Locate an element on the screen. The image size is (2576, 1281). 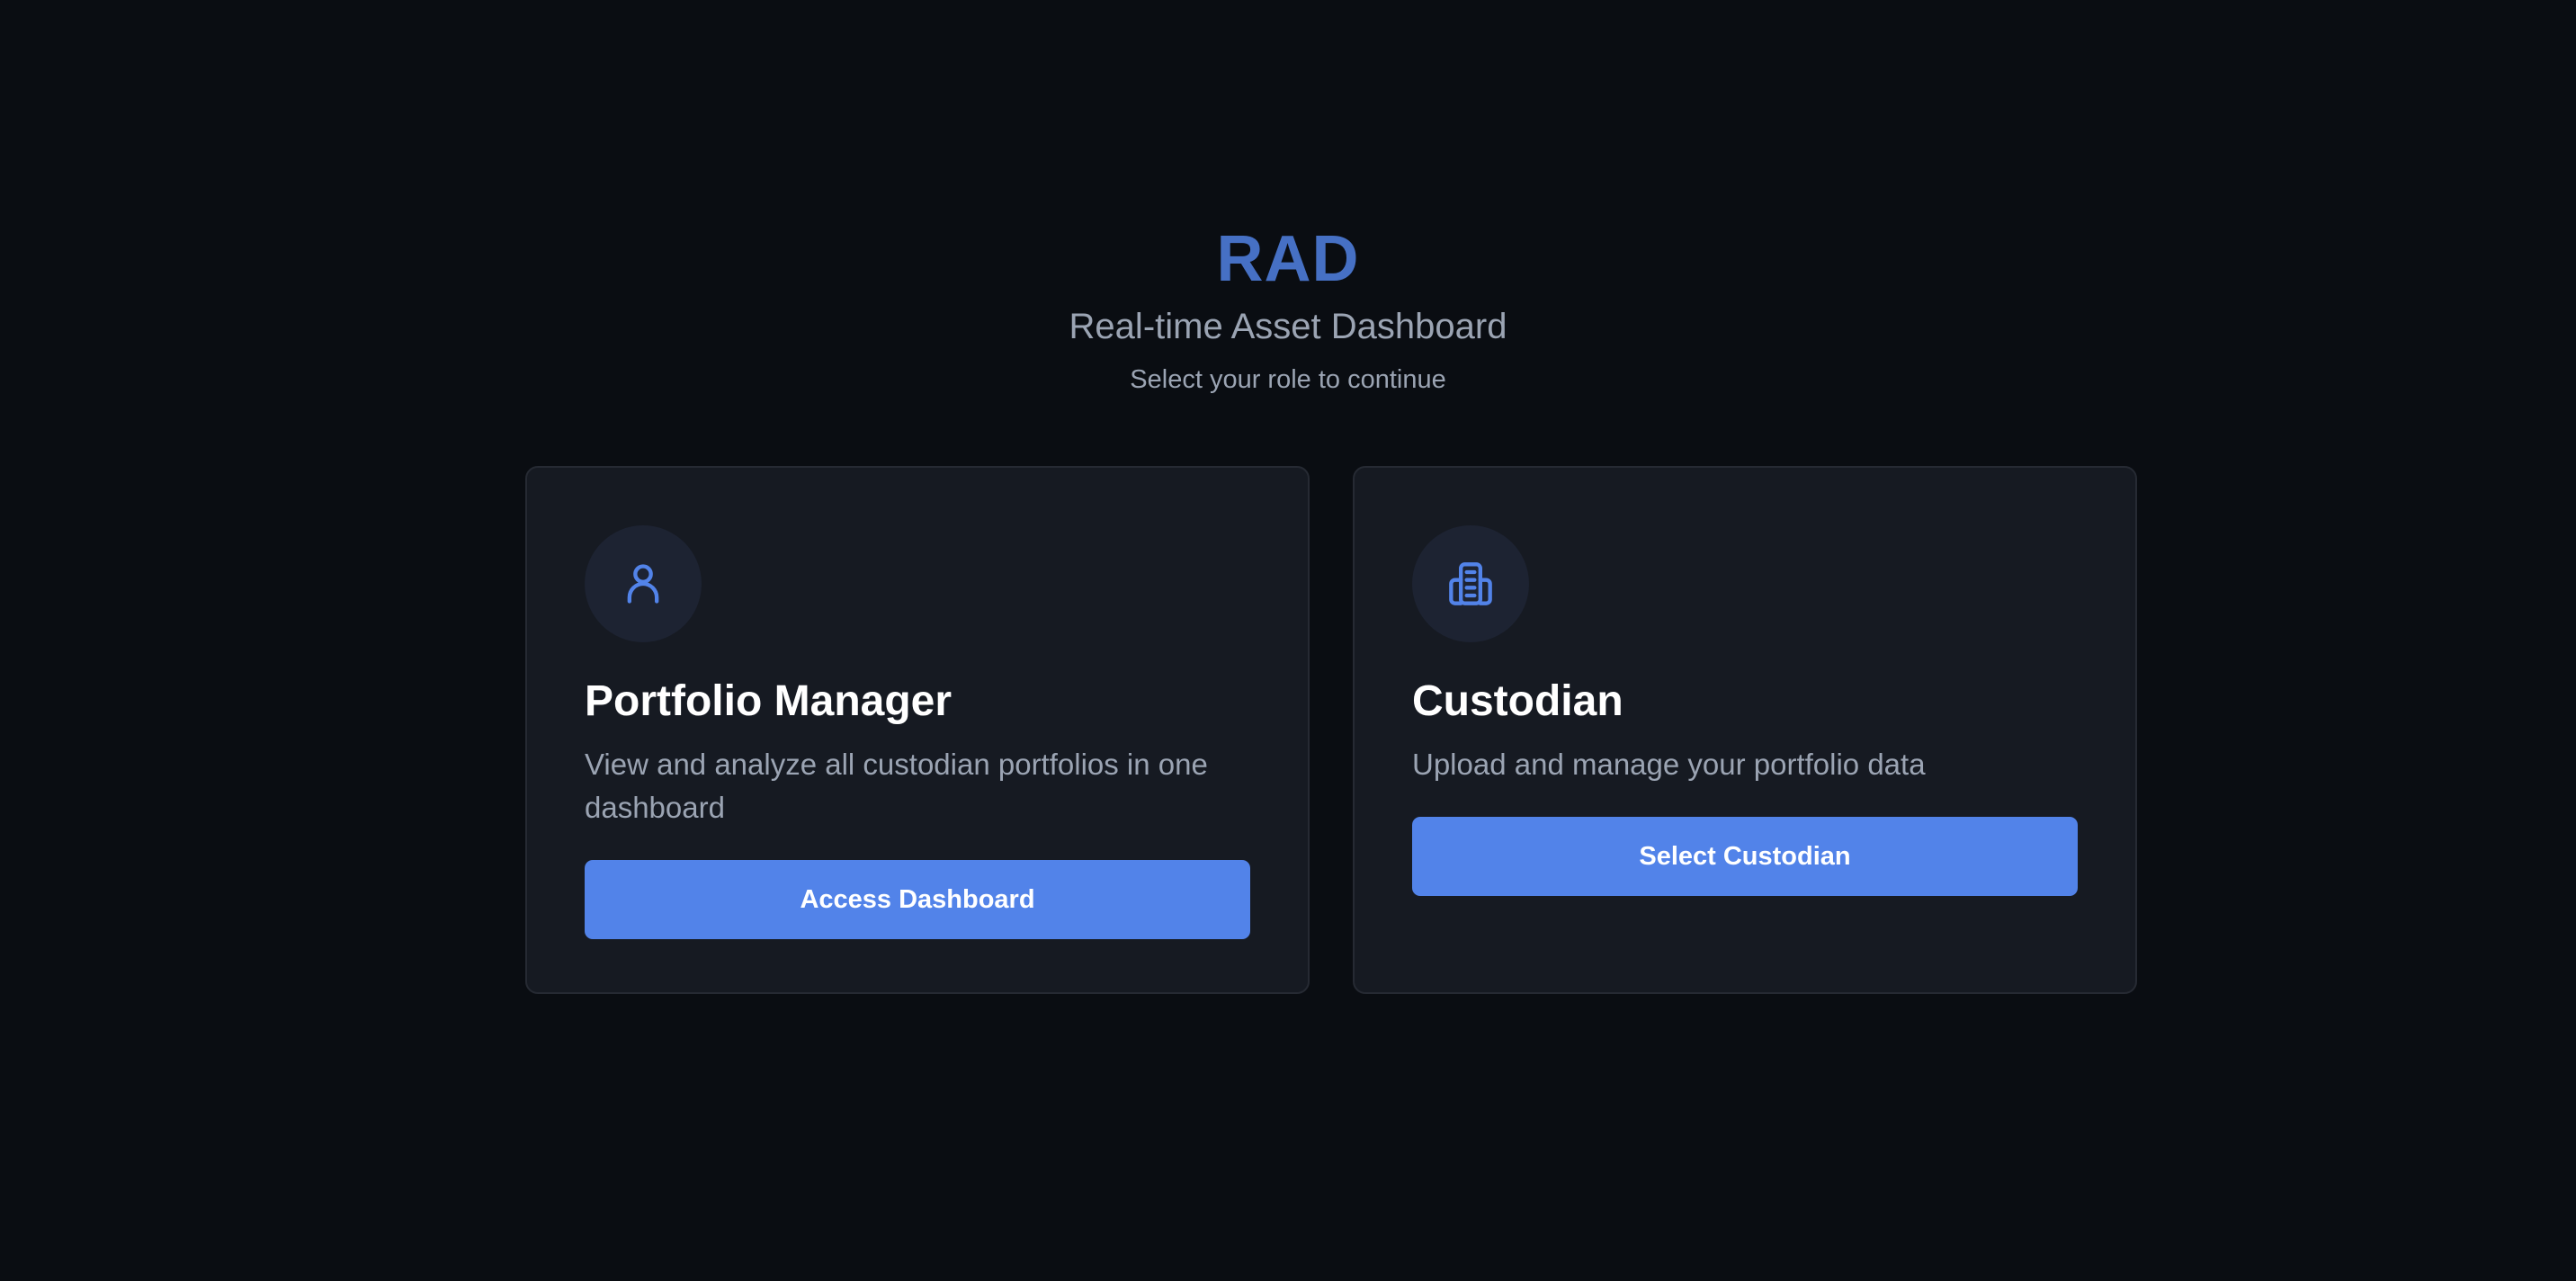
building-icon is located at coordinates (1470, 583).